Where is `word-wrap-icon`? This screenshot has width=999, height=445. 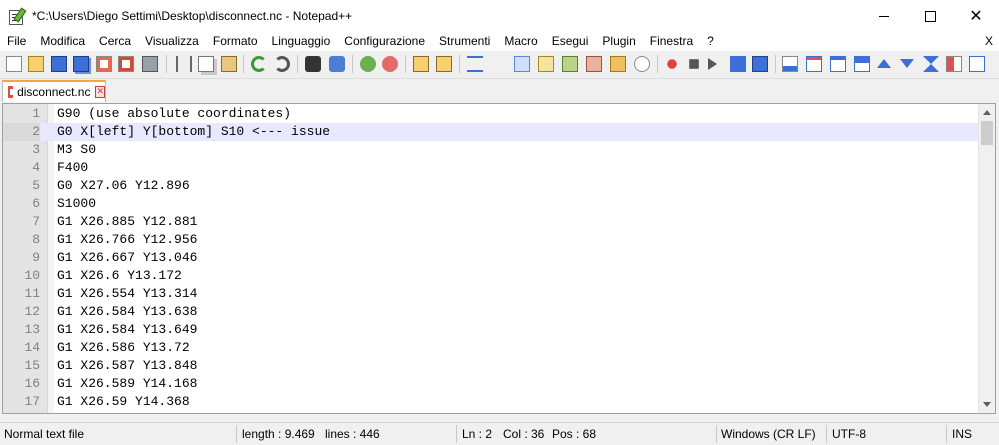 word-wrap-icon is located at coordinates (475, 64).